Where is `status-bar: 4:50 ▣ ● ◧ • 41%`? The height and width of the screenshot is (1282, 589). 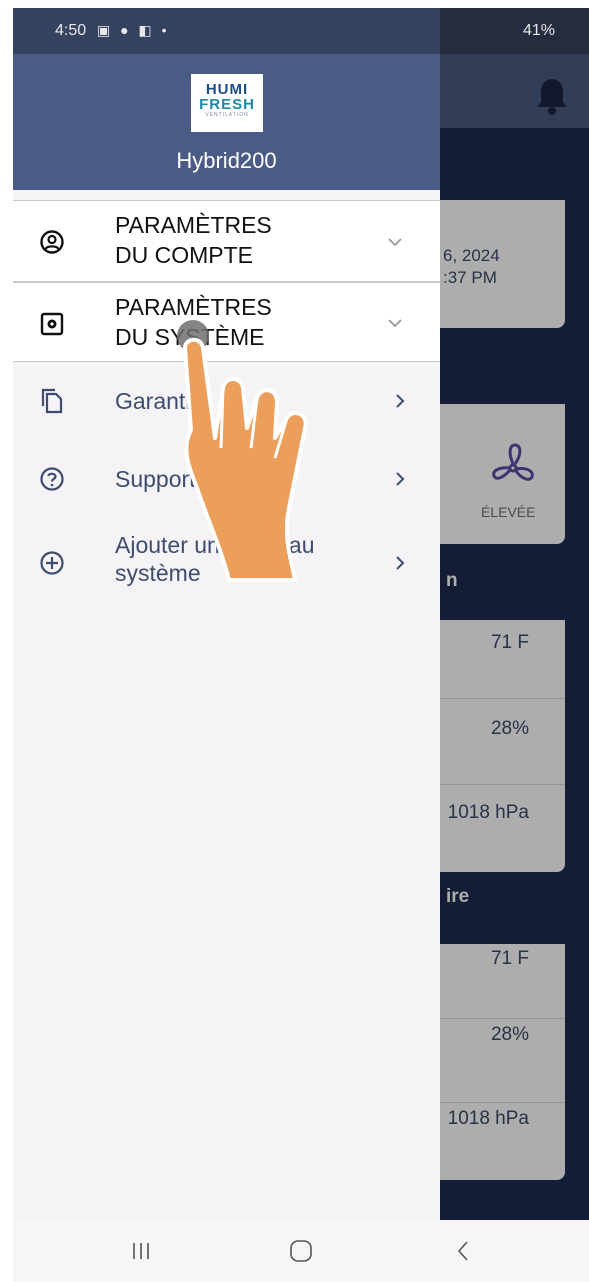
status-bar: 4:50 ▣ ● ◧ • 41% is located at coordinates (301, 31).